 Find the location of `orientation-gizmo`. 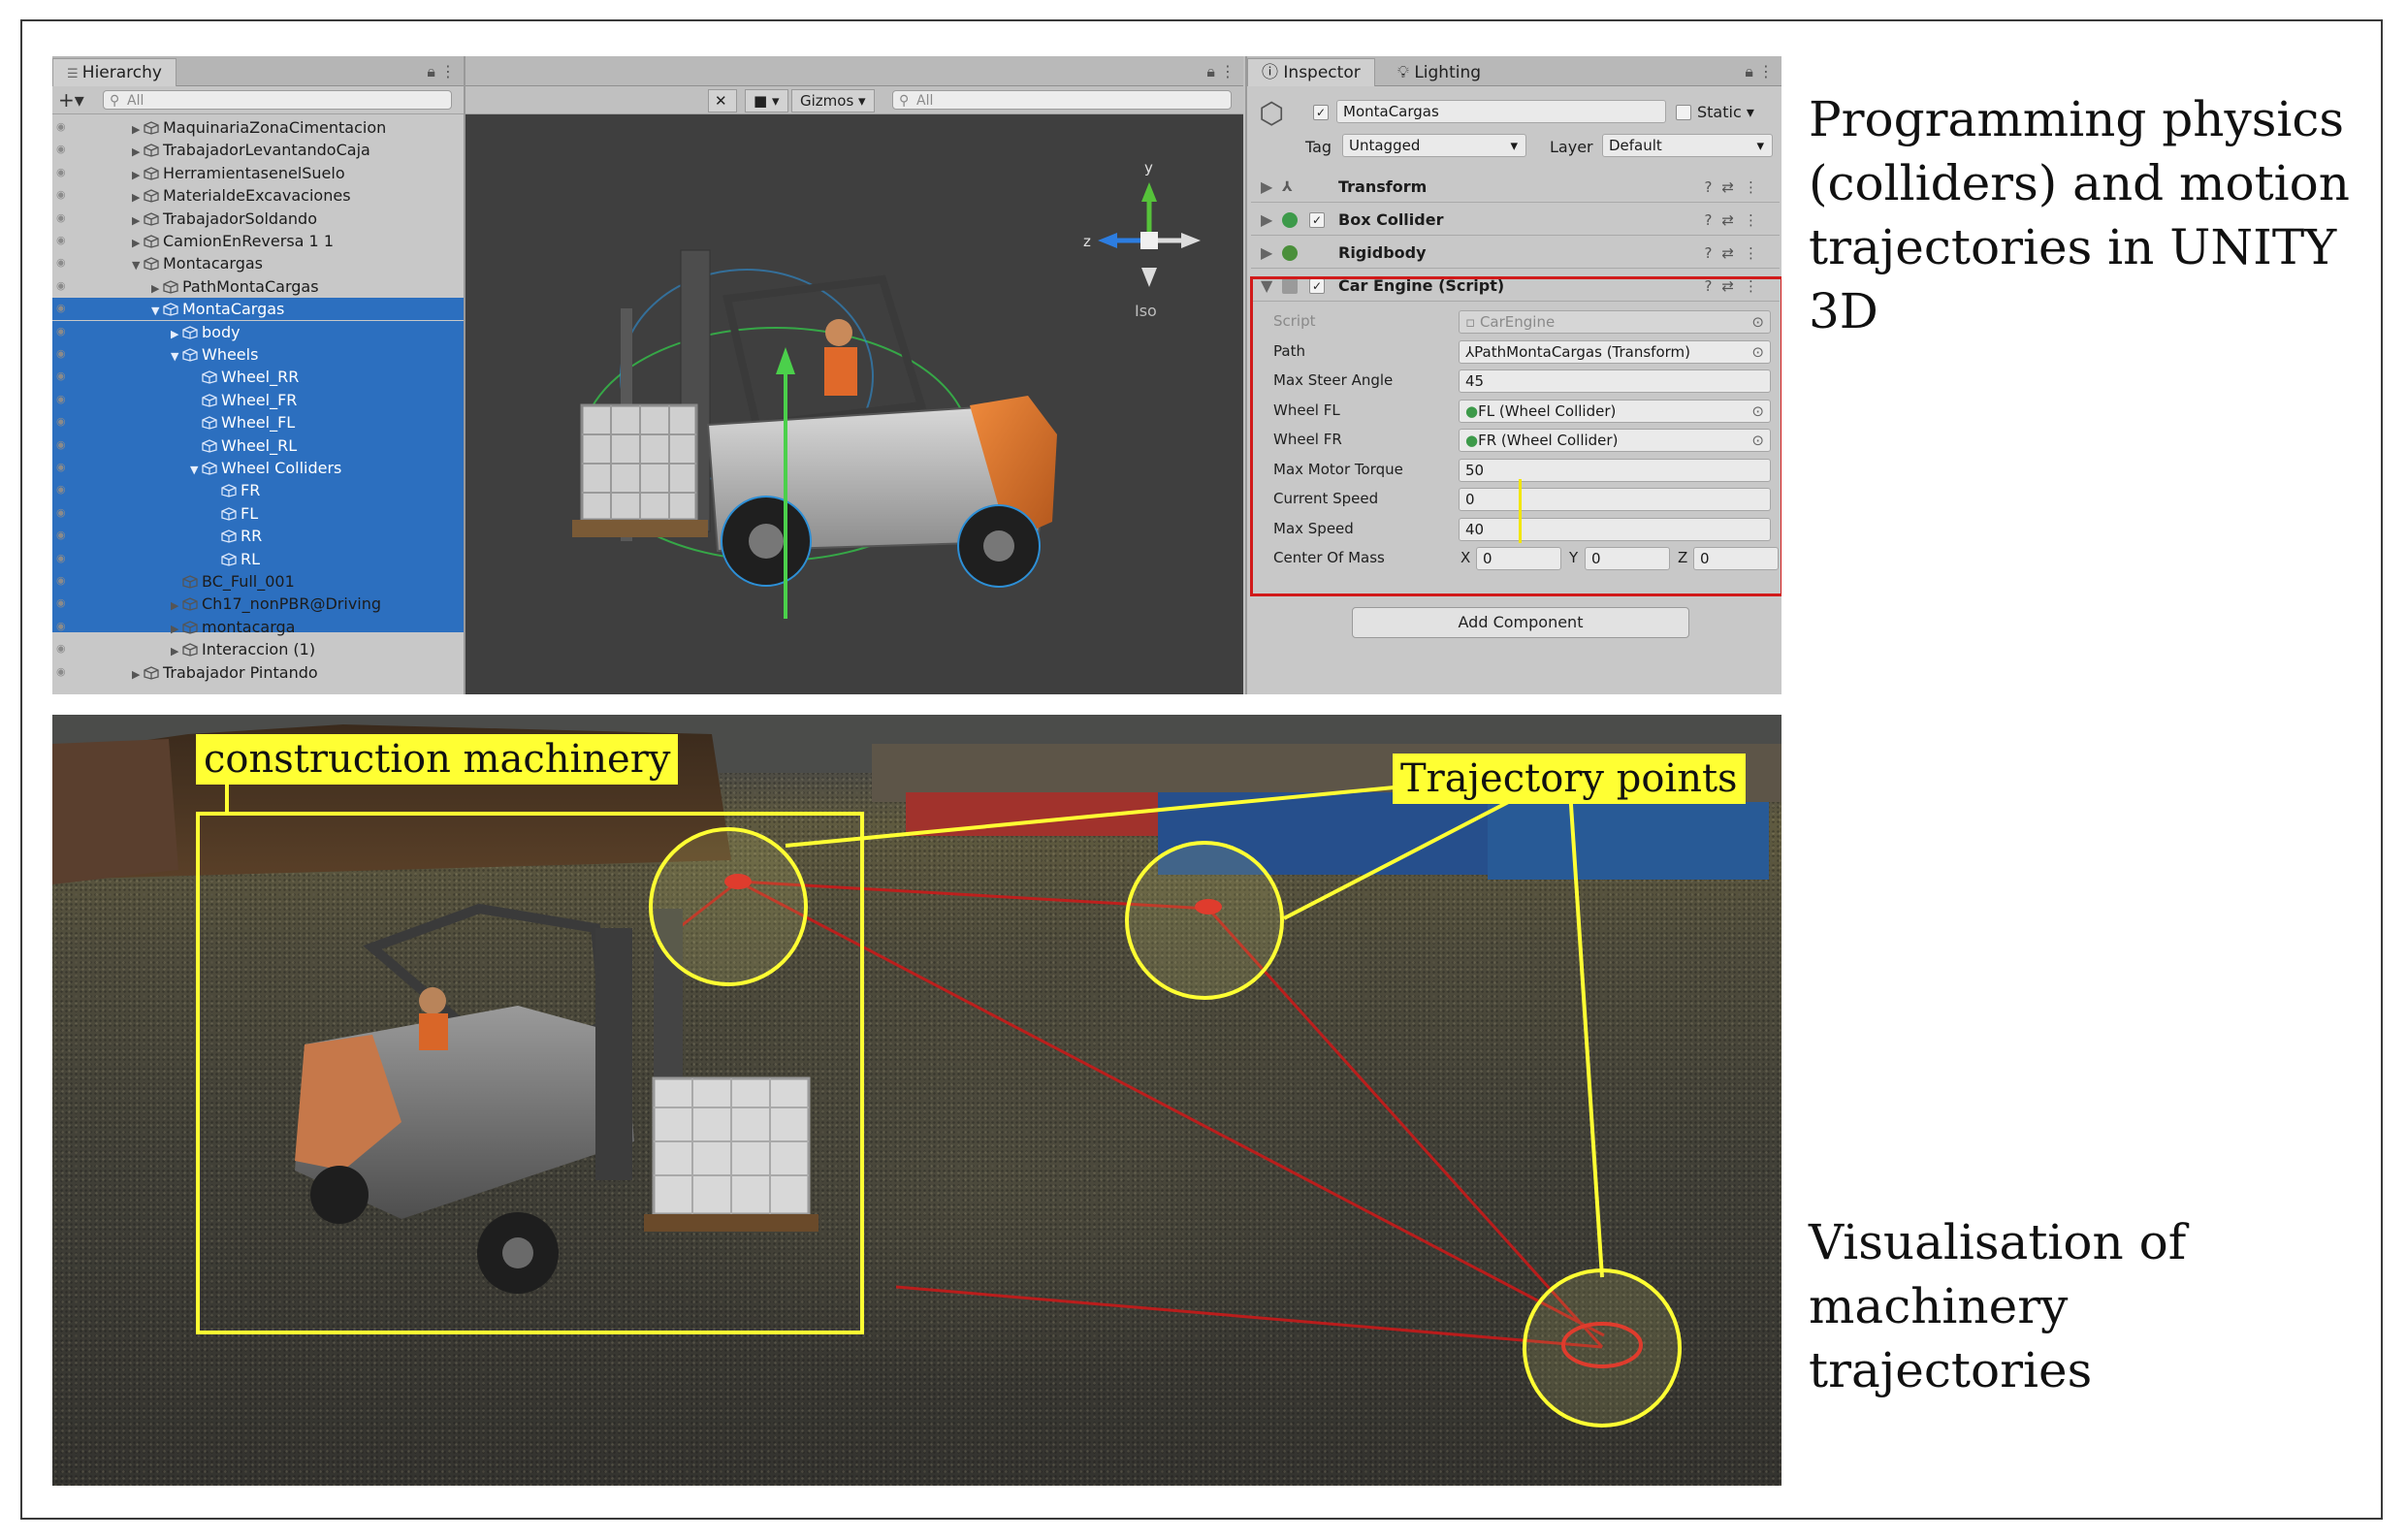

orientation-gizmo is located at coordinates (1149, 235).